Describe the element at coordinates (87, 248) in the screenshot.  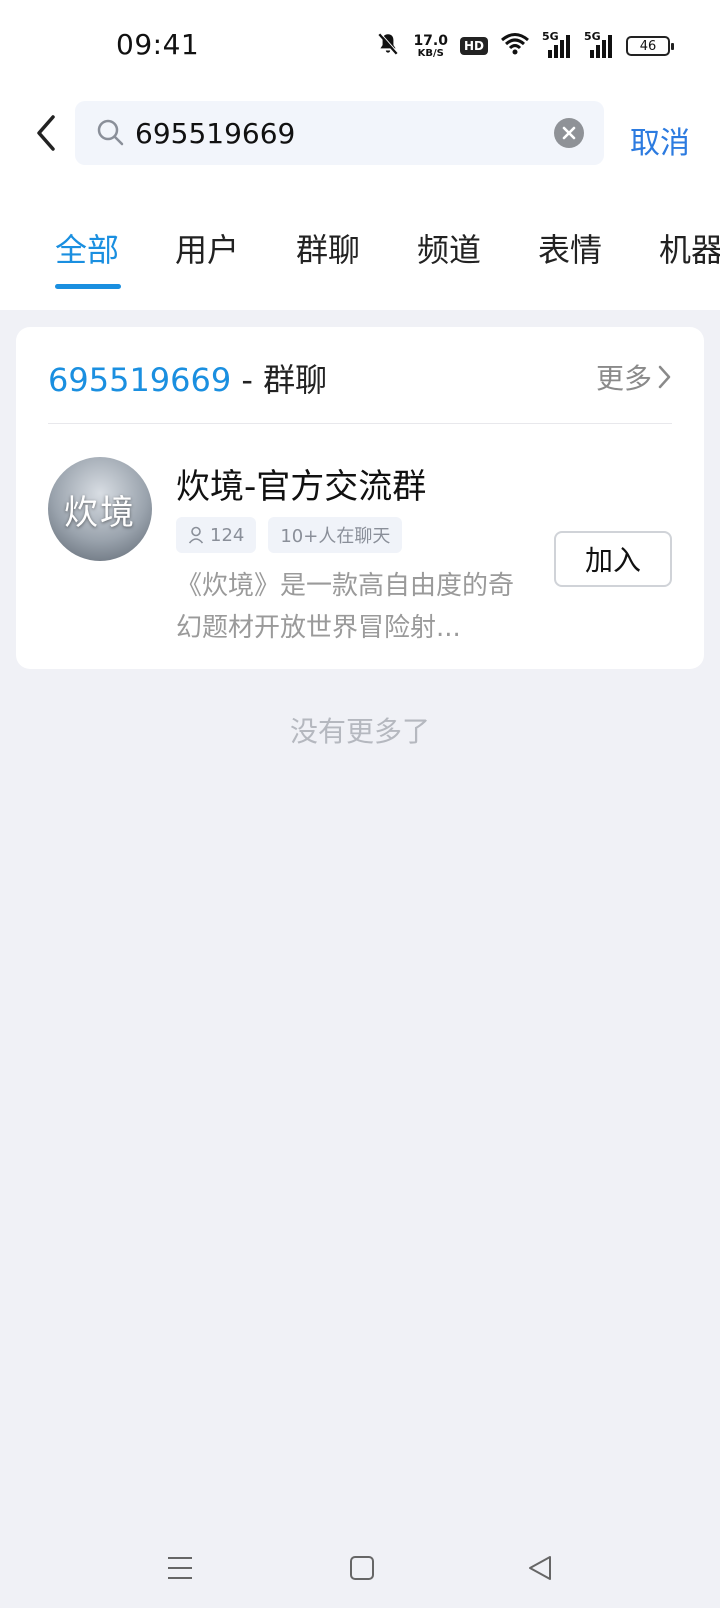
I see `tab-all: 全部` at that location.